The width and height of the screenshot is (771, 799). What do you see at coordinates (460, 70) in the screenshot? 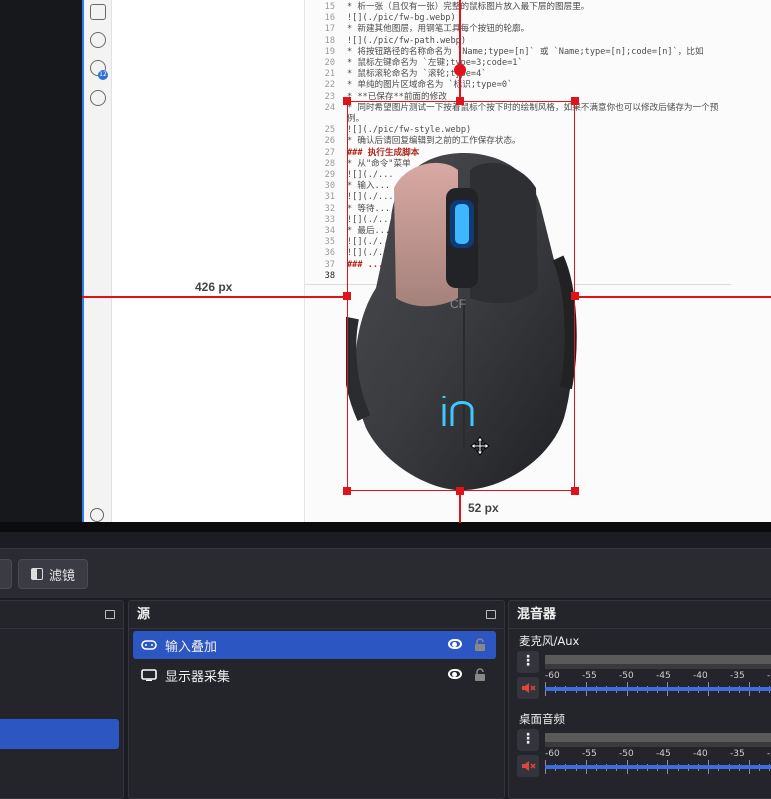
I see `rotate-handle` at bounding box center [460, 70].